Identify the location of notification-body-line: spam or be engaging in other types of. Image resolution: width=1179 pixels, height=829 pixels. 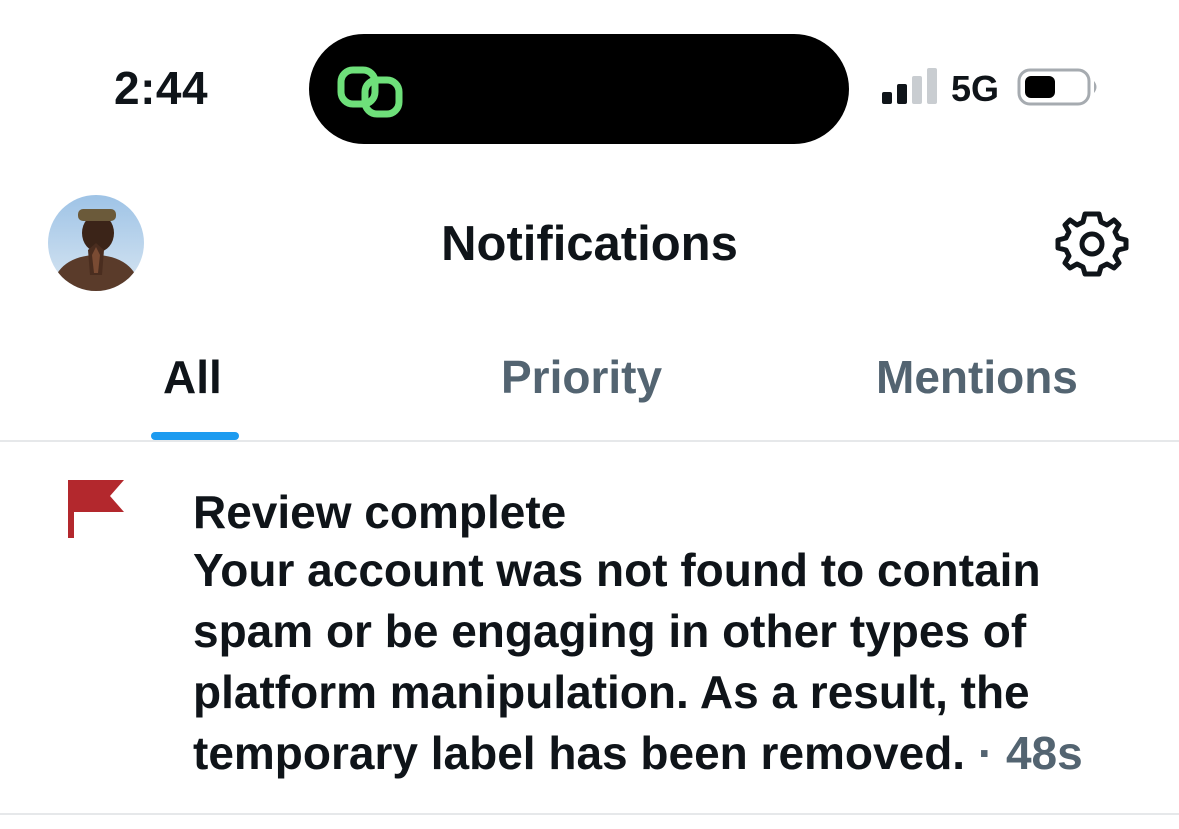
(610, 631).